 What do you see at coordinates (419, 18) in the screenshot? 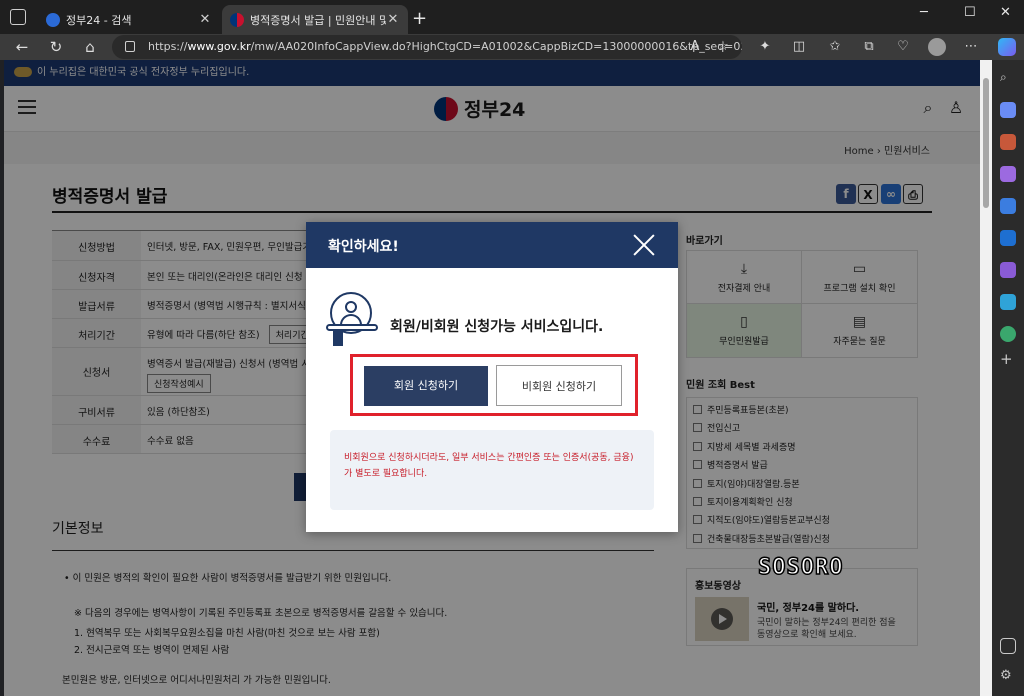
I see `new-tab-icon: +` at bounding box center [419, 18].